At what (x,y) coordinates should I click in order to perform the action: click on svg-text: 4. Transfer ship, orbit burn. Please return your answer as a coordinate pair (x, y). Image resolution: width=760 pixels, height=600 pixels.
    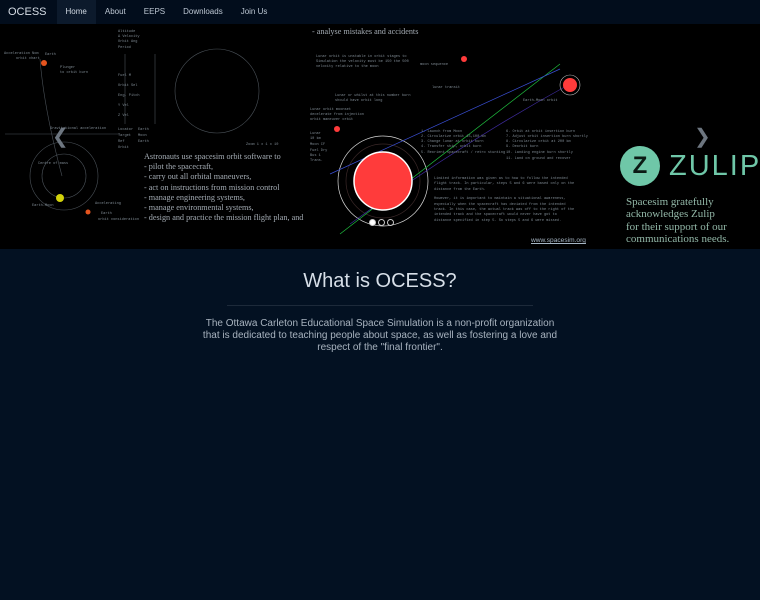
    Looking at the image, I should click on (451, 146).